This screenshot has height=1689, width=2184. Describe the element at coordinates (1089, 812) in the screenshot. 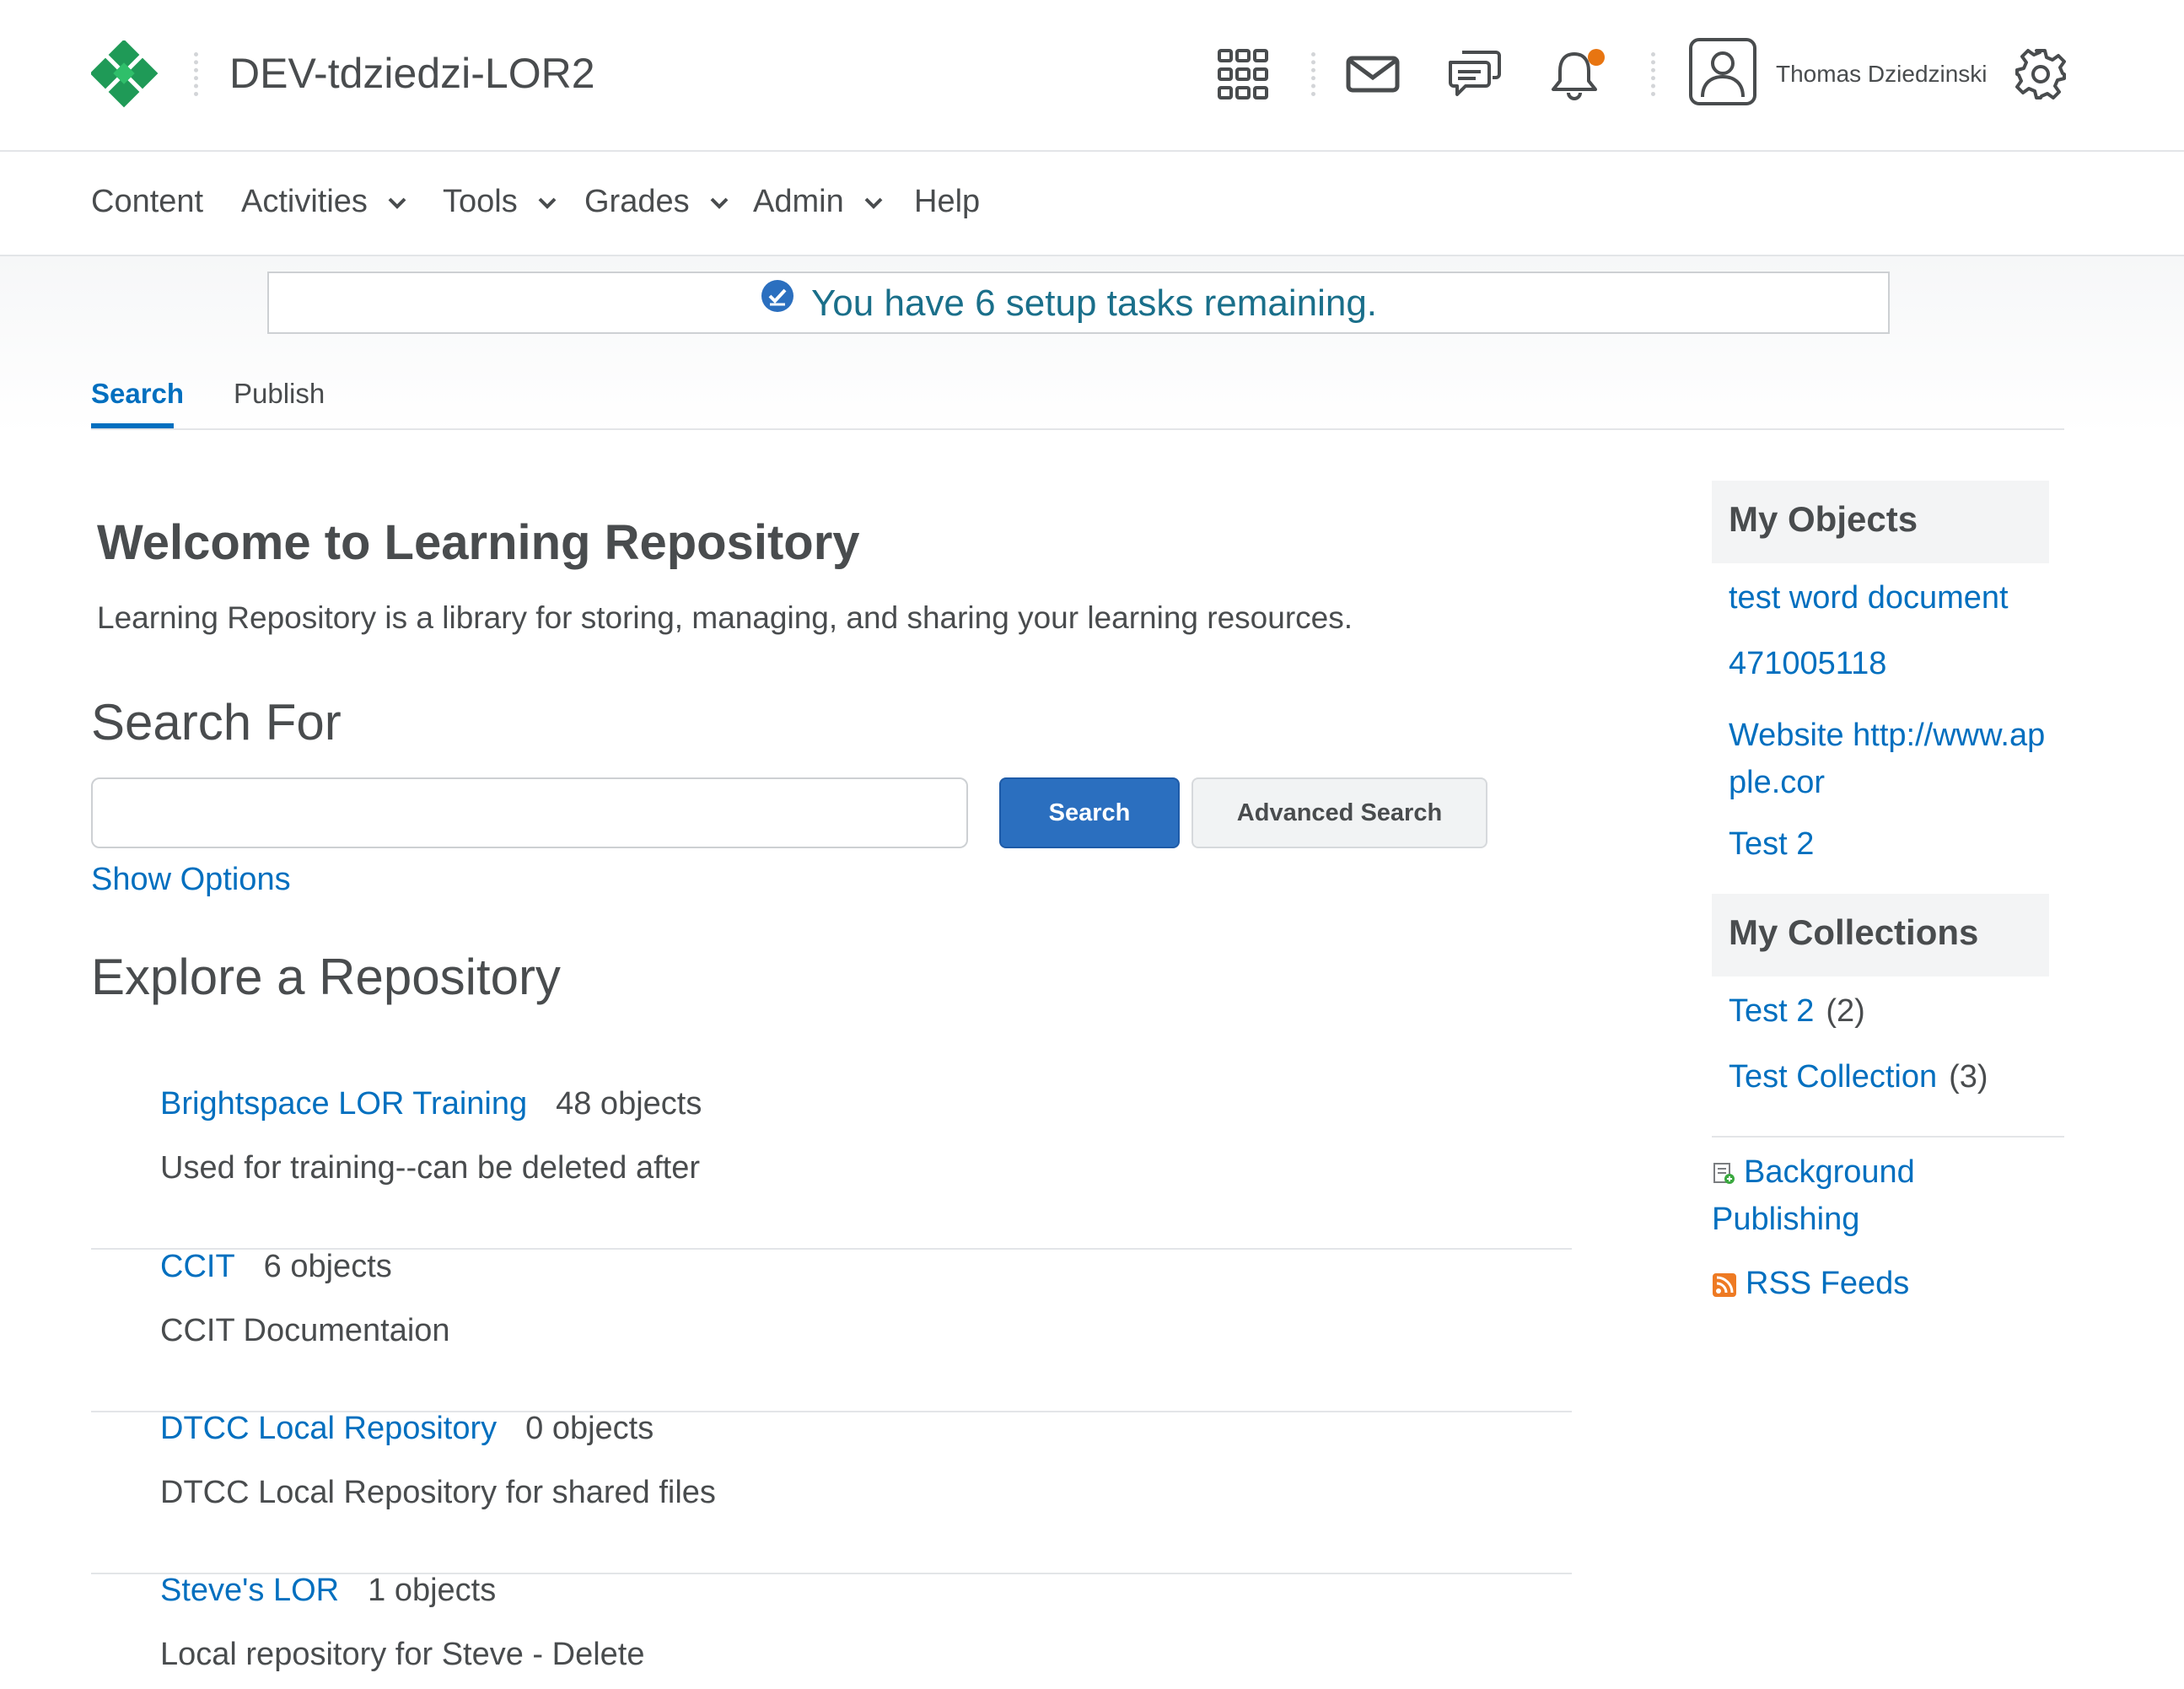

I see `search-button: Search` at that location.